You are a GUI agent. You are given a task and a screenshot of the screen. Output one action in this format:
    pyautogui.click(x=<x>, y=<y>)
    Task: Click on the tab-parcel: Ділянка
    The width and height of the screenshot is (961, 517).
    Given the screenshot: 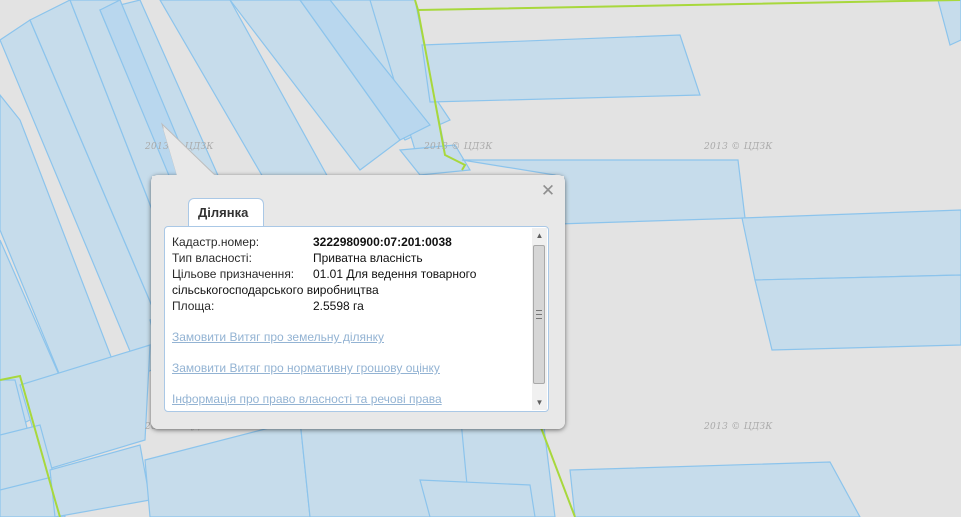 What is the action you would take?
    pyautogui.click(x=226, y=212)
    